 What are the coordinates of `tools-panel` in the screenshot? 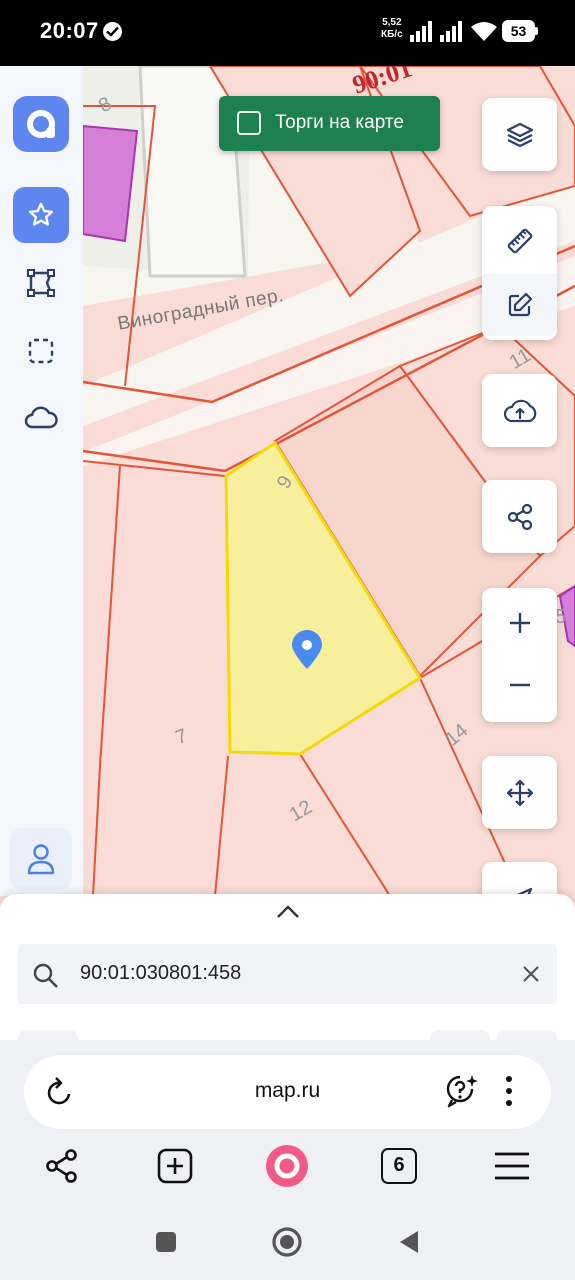 It's located at (519, 273).